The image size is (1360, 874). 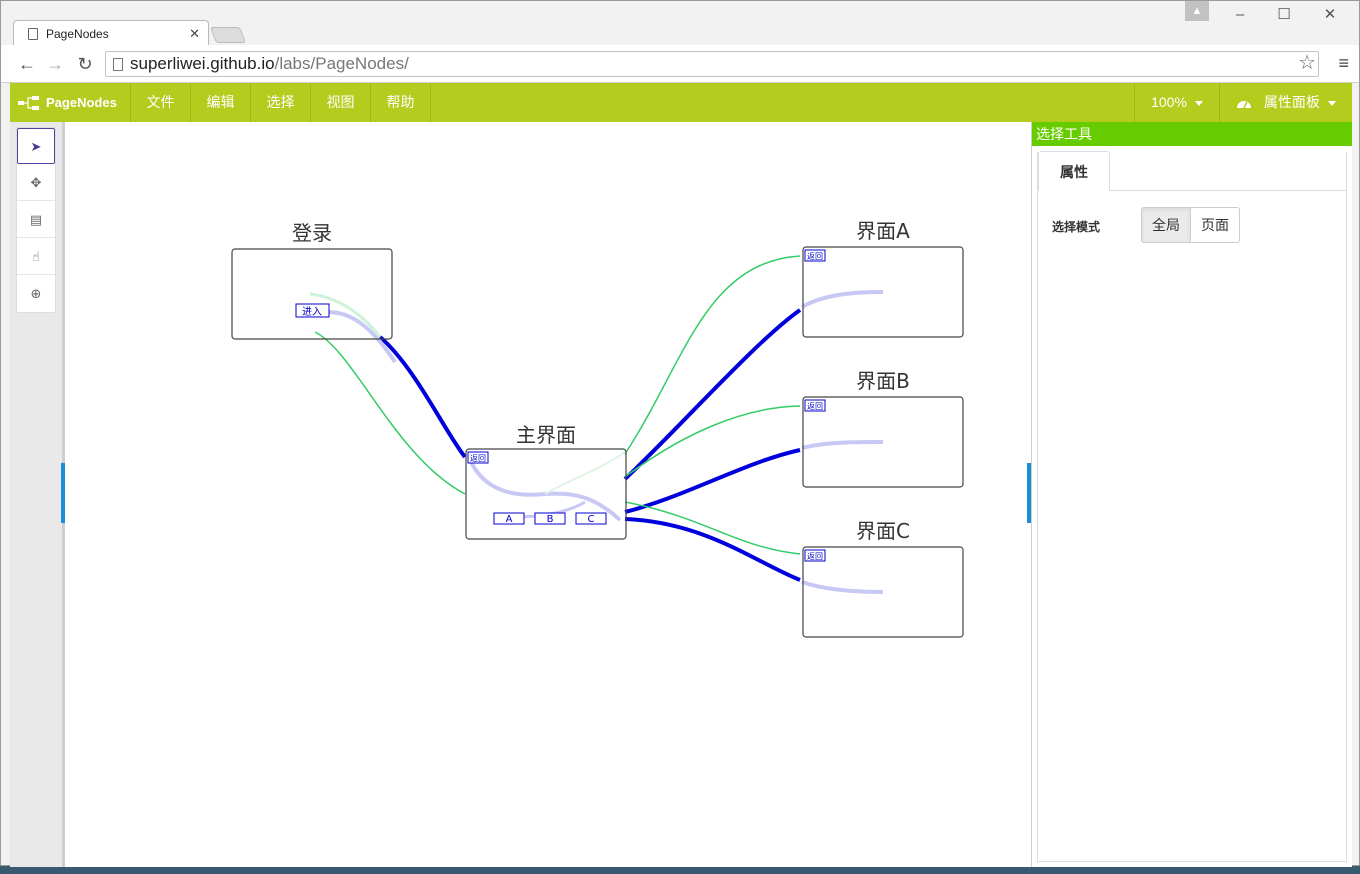 I want to click on titlebar: PageNodes ✕ ▲ – ☐ ✕, so click(x=680, y=23).